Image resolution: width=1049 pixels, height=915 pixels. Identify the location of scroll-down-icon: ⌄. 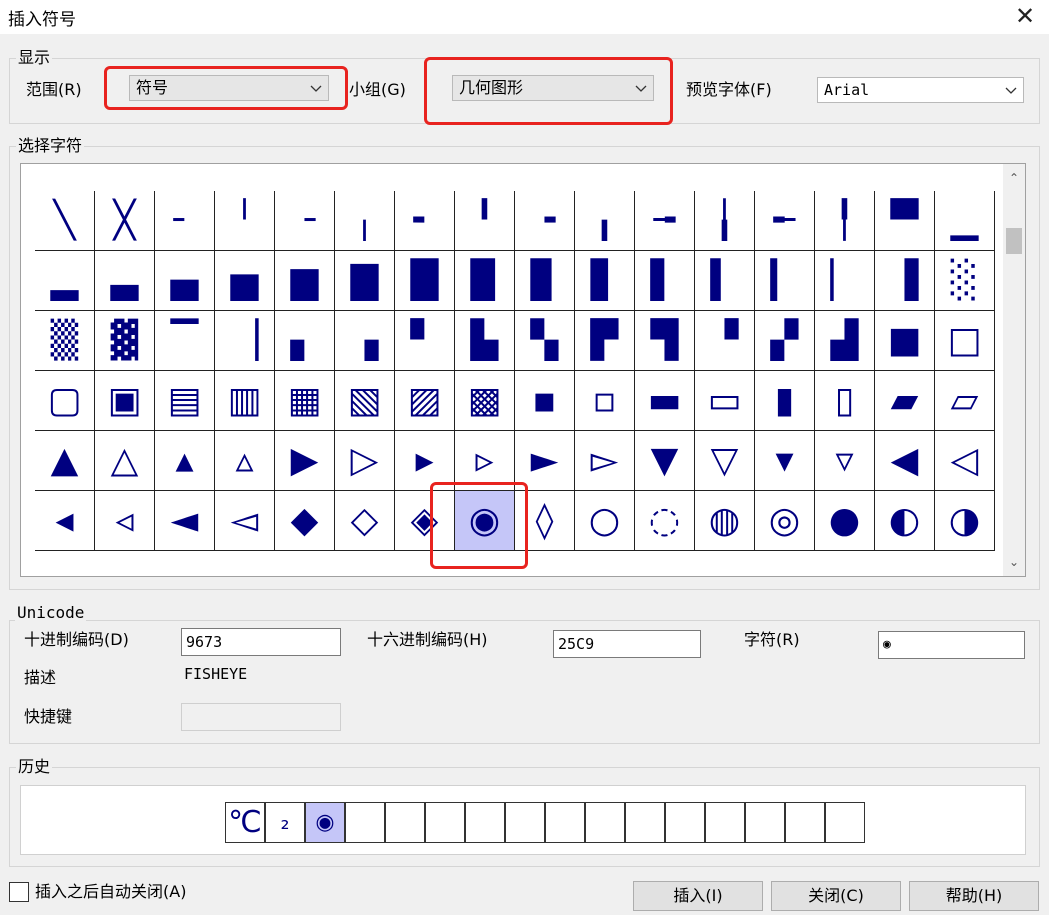
(1014, 562).